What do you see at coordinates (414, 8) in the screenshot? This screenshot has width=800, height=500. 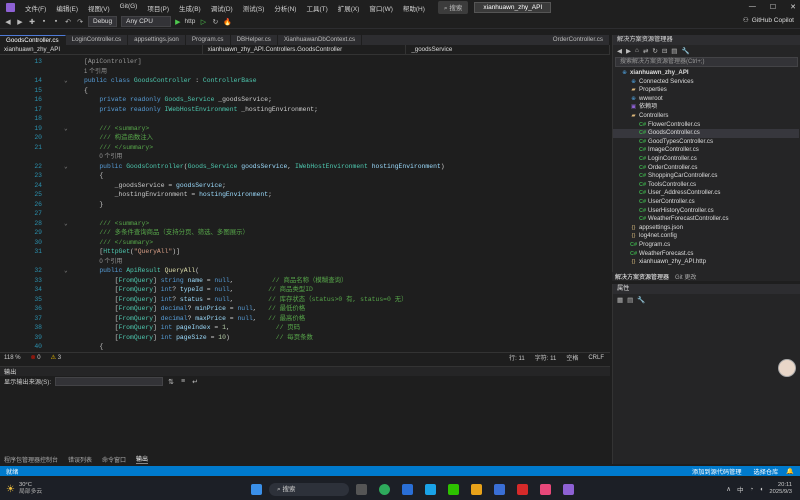 I see `menu-item: 帮助(H)` at bounding box center [414, 8].